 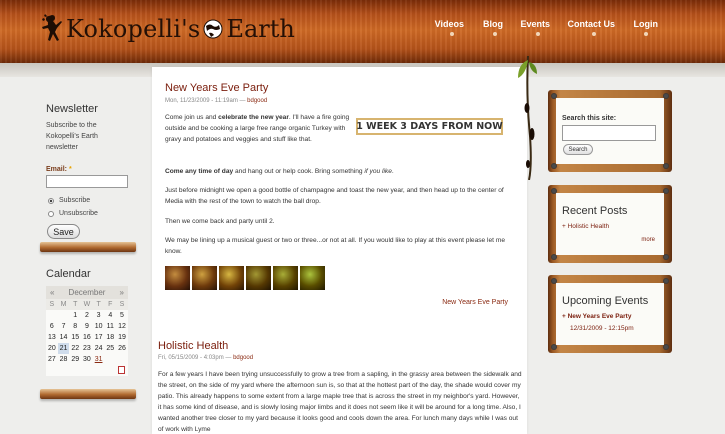 What do you see at coordinates (199, 171) in the screenshot?
I see `text-run-bold: Come any time of day` at bounding box center [199, 171].